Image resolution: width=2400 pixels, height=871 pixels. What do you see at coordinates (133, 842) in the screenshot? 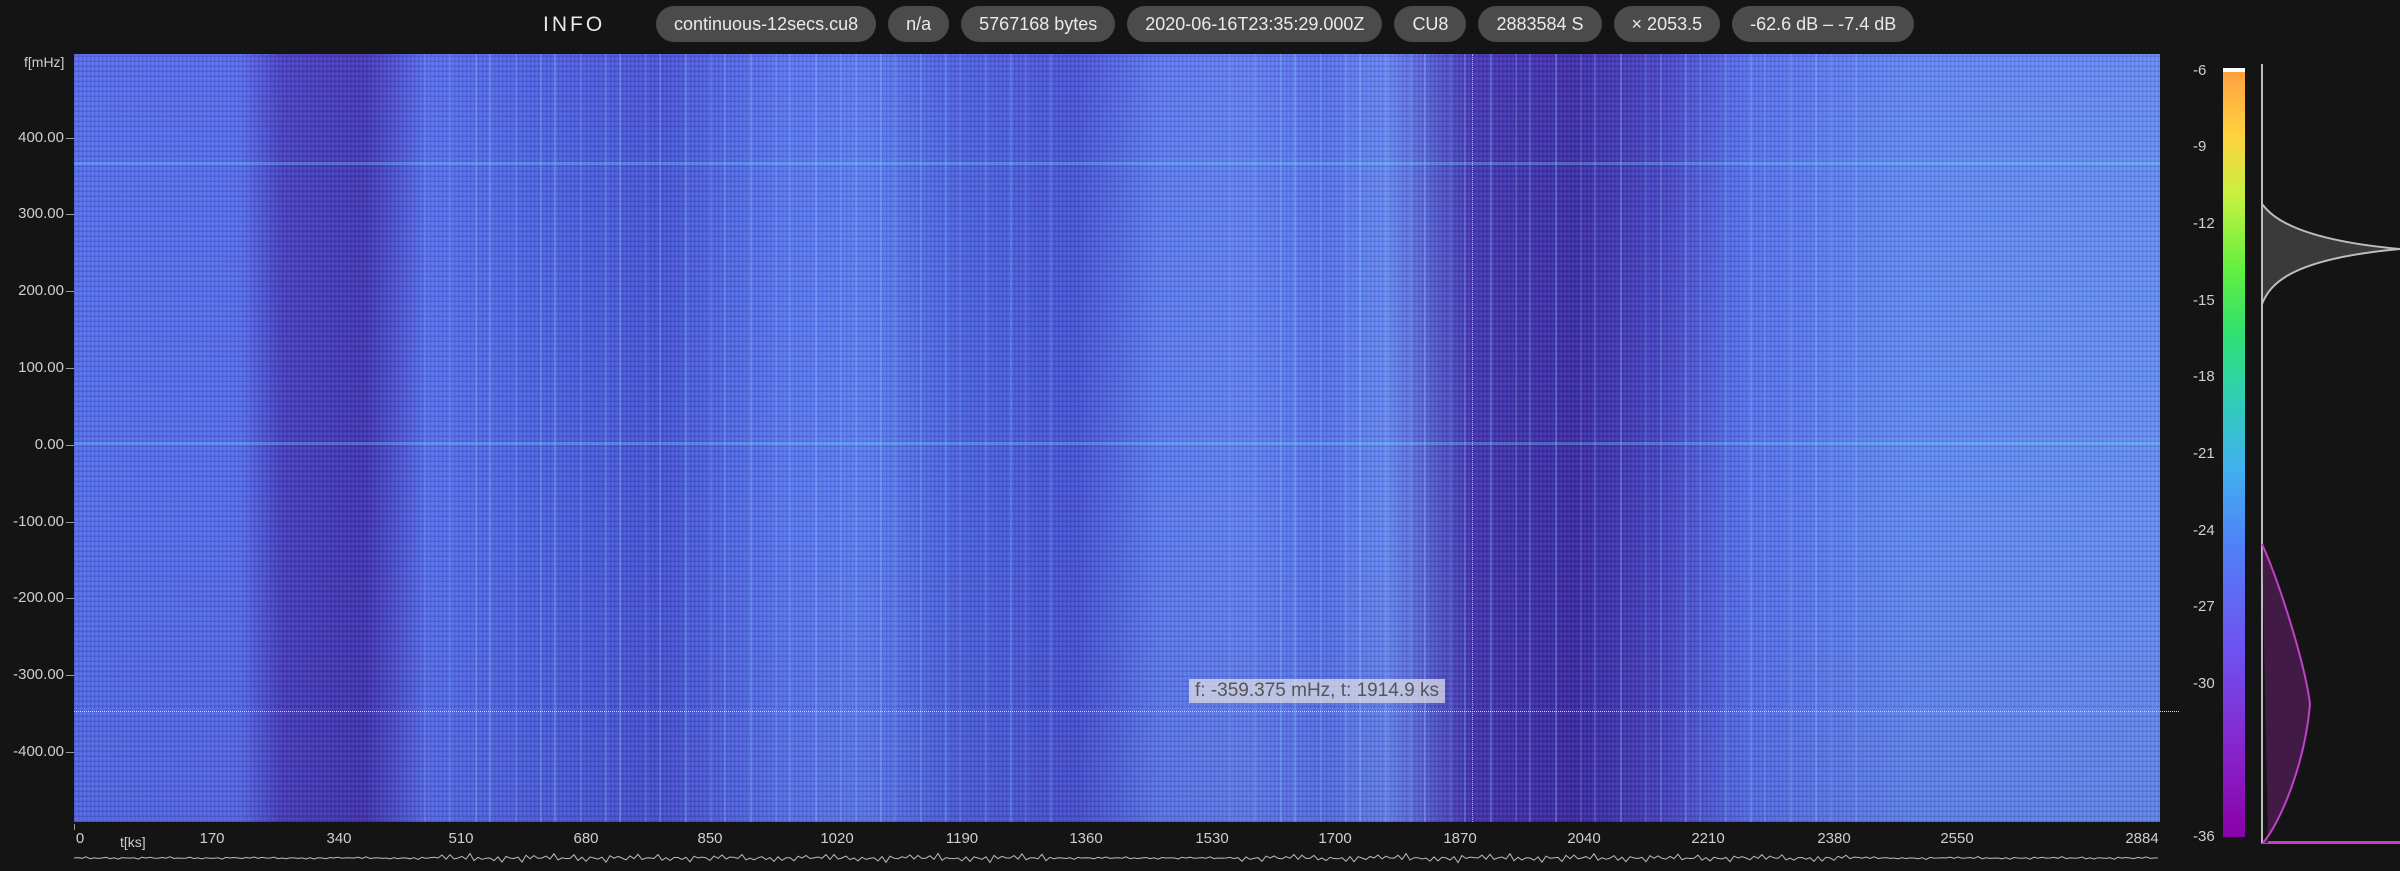
I see `time-axis-unit: t[ks]` at bounding box center [133, 842].